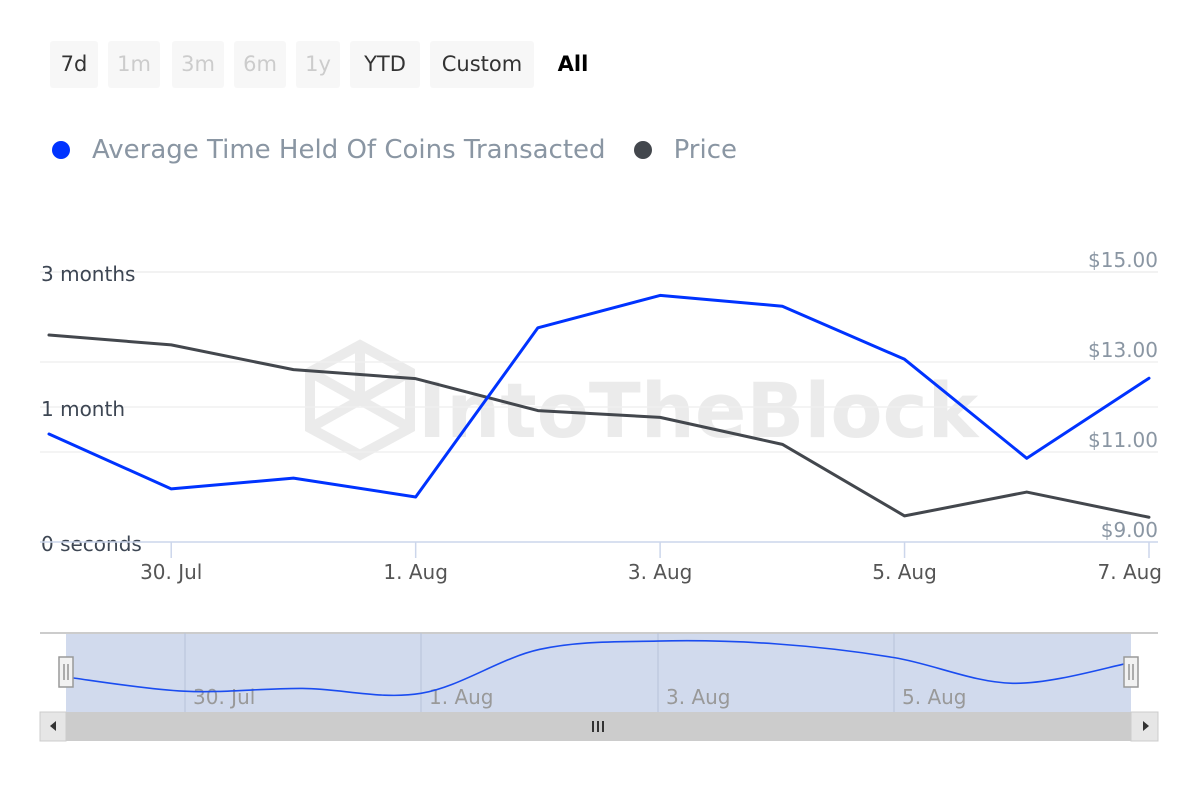 The width and height of the screenshot is (1200, 800). I want to click on navigator-left-handle, so click(66, 672).